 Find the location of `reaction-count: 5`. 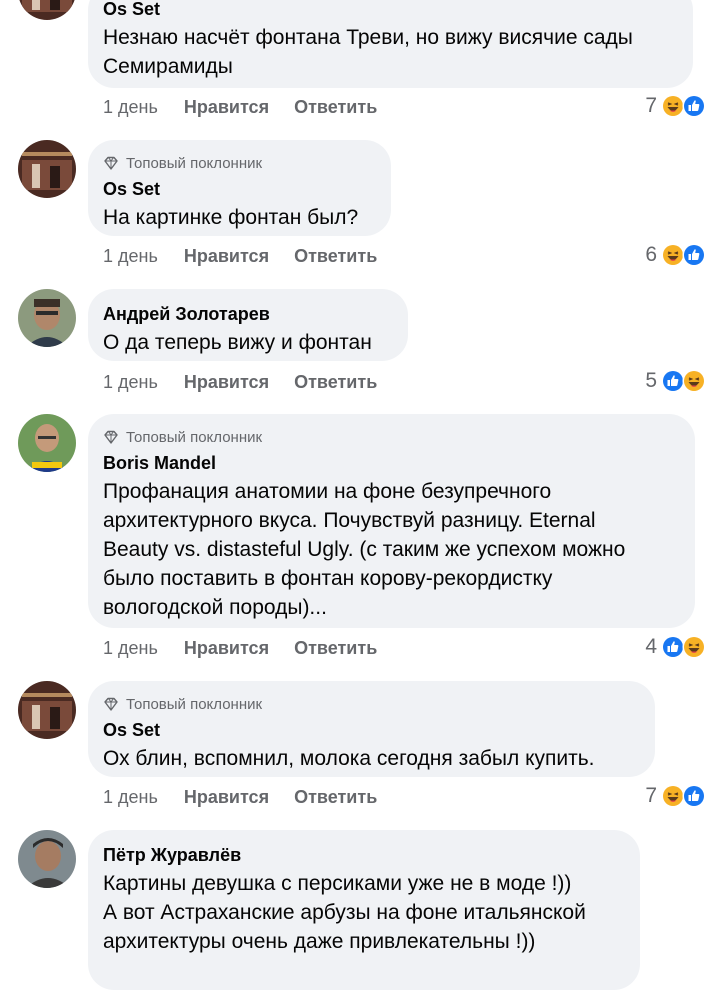

reaction-count: 5 is located at coordinates (651, 380).